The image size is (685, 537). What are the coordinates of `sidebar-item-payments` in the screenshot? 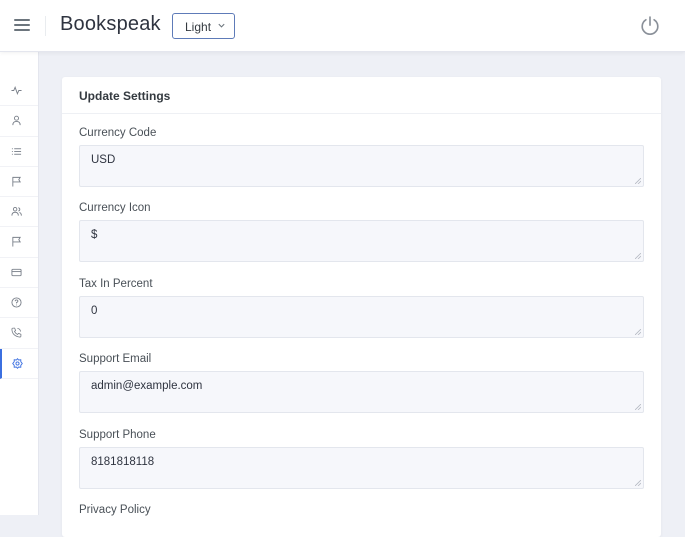 It's located at (19, 273).